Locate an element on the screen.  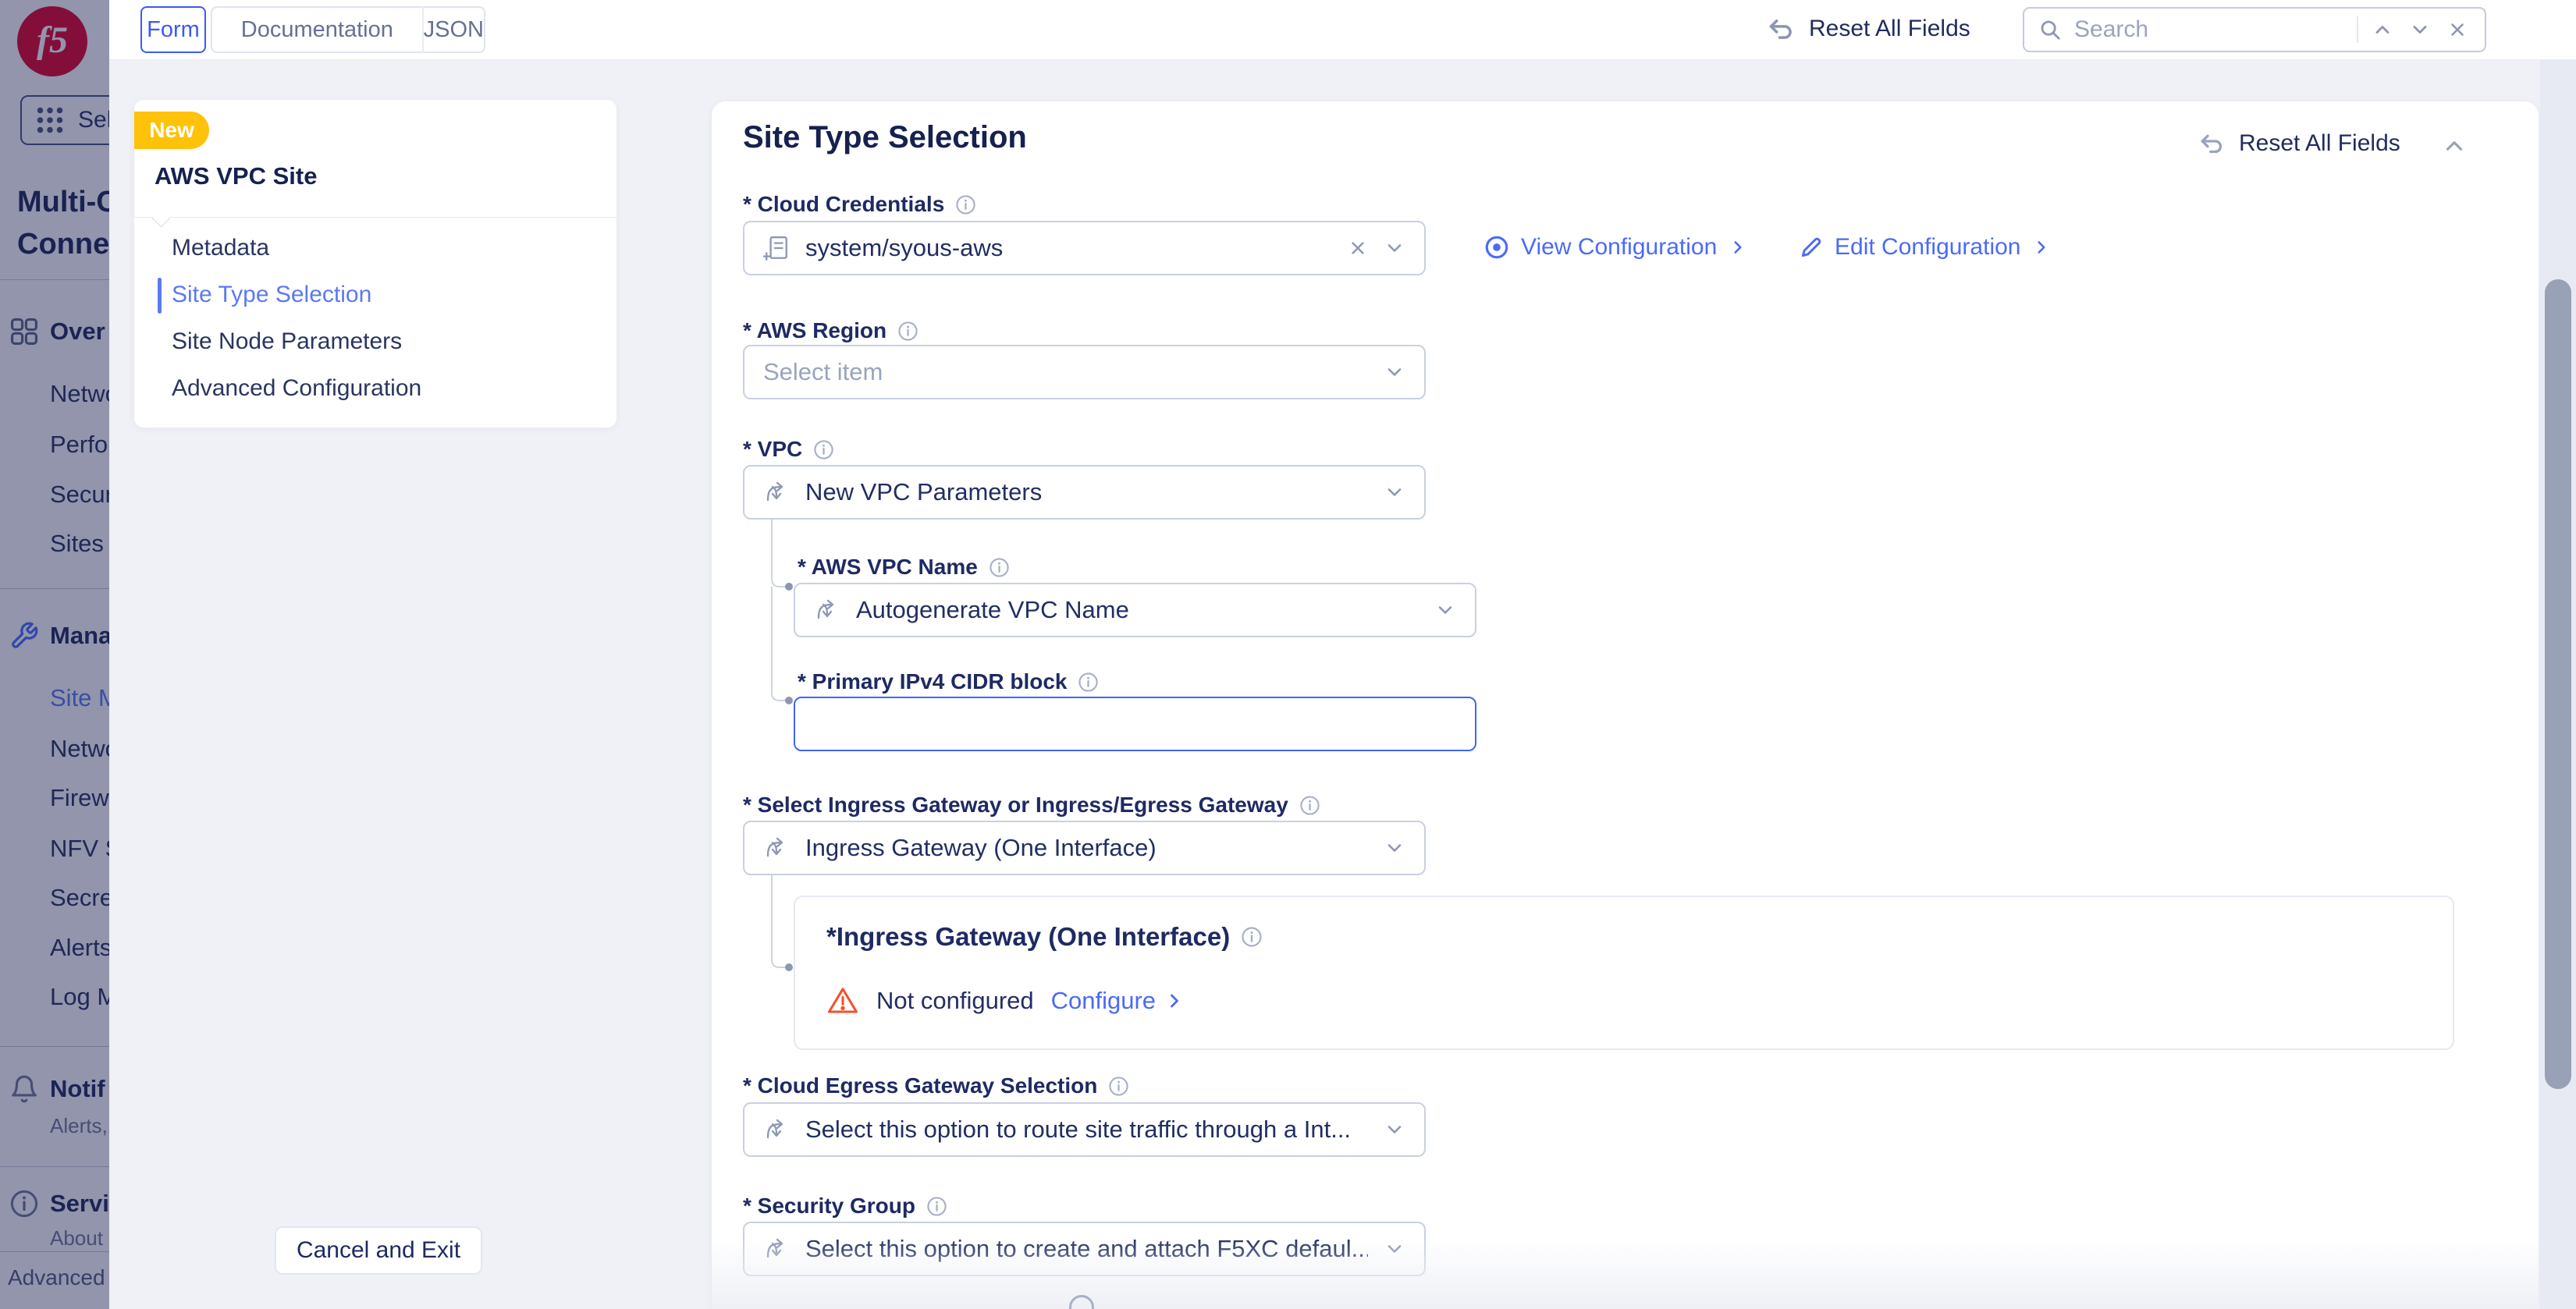
reset-all-fields-button: Reset All Fields is located at coordinates (1868, 29).